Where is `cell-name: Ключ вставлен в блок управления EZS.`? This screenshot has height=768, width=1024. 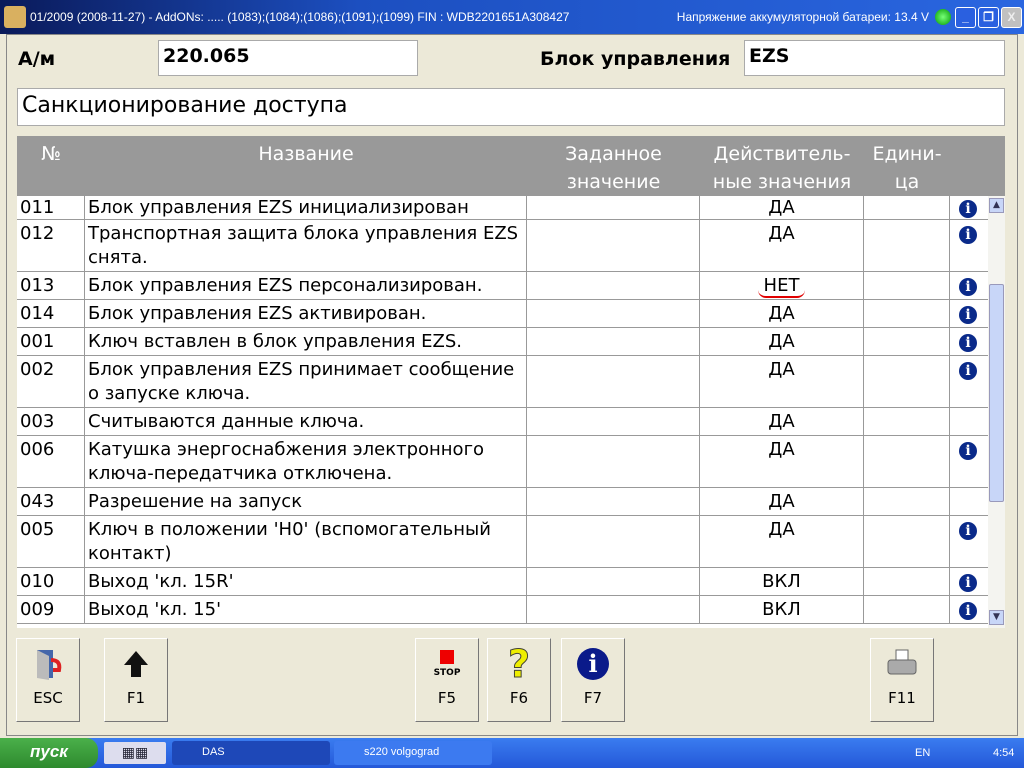 cell-name: Ключ вставлен в блок управления EZS. is located at coordinates (306, 341).